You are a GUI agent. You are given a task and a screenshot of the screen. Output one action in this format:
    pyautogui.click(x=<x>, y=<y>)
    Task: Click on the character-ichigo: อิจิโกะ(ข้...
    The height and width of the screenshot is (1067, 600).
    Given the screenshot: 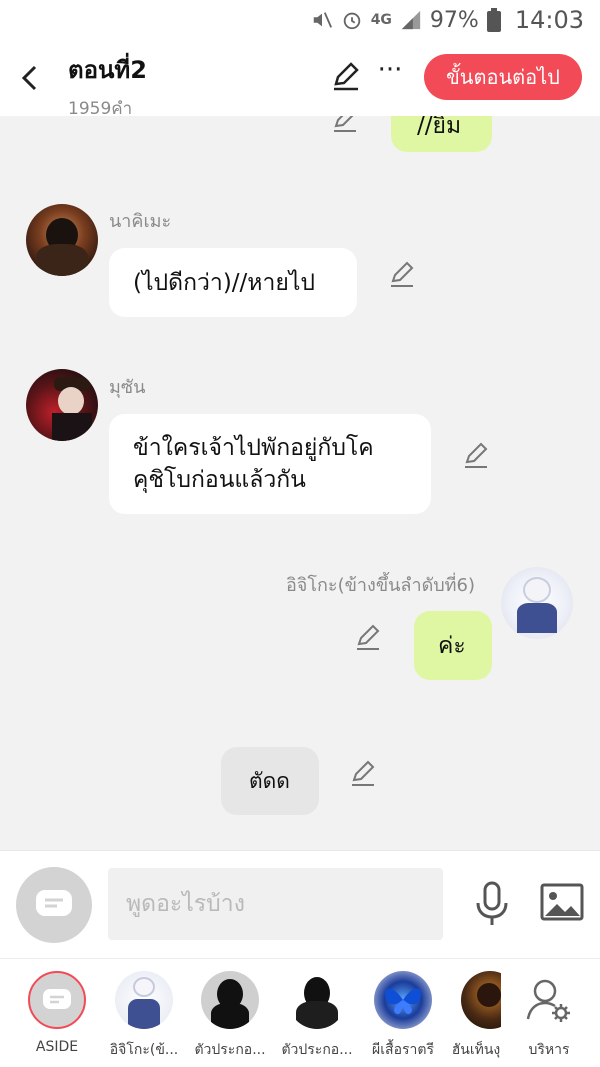 What is the action you would take?
    pyautogui.click(x=144, y=1017)
    